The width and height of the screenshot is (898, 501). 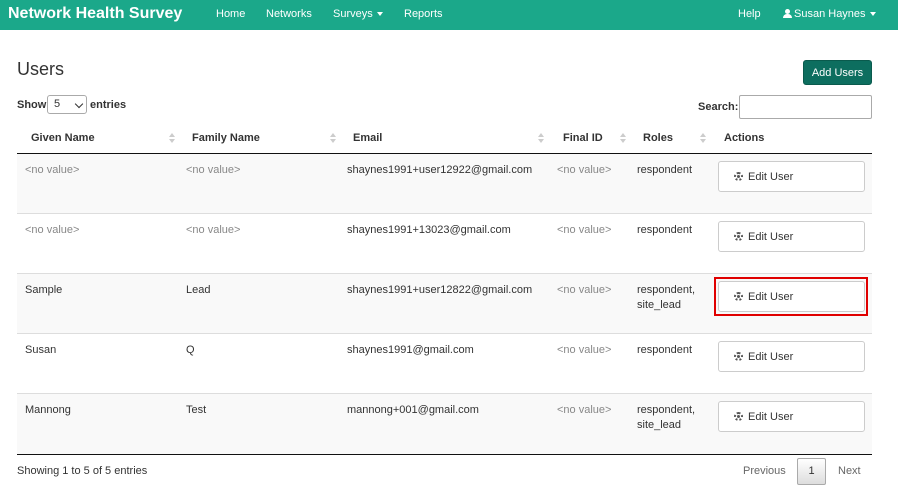 What do you see at coordinates (67, 104) in the screenshot?
I see `entries-length-select: 5` at bounding box center [67, 104].